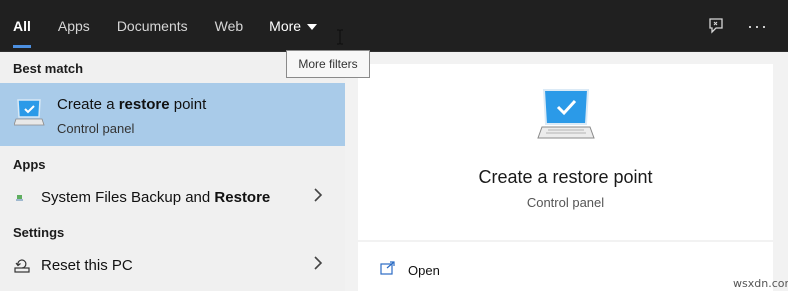 The height and width of the screenshot is (291, 788). I want to click on text-cursor-icon, so click(340, 39).